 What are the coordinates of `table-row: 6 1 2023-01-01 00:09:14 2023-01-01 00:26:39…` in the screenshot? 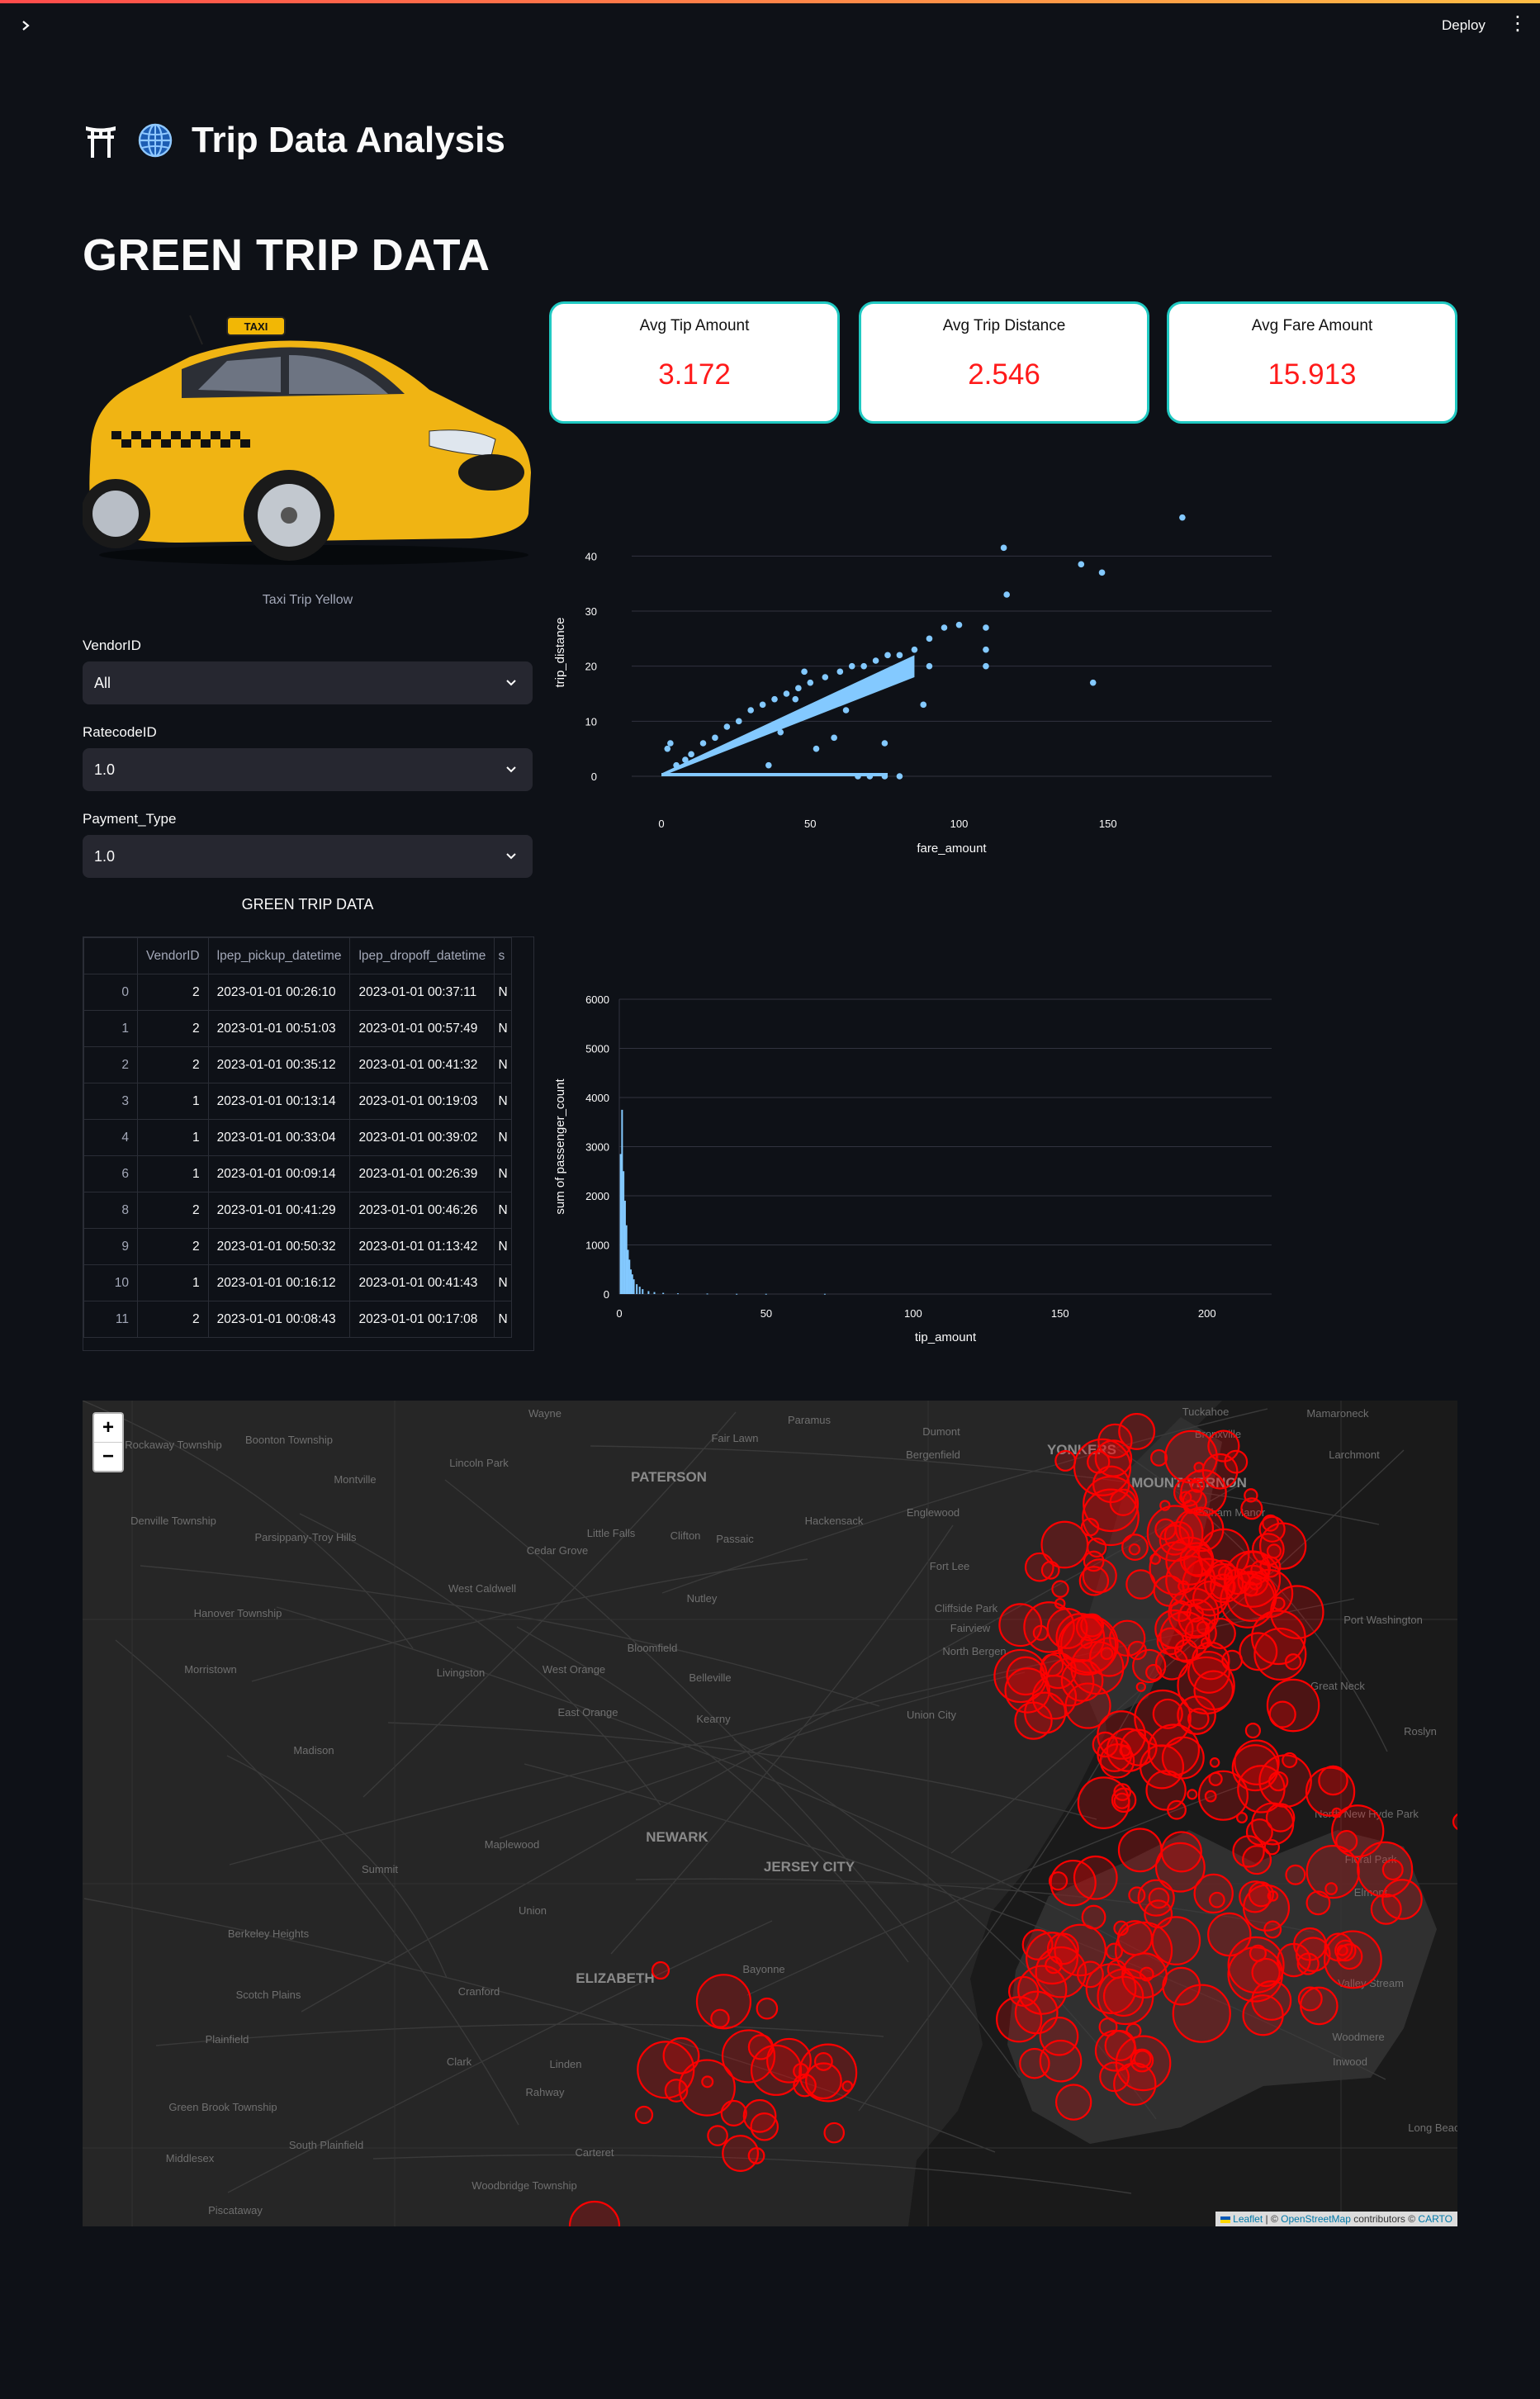 It's located at (297, 1173).